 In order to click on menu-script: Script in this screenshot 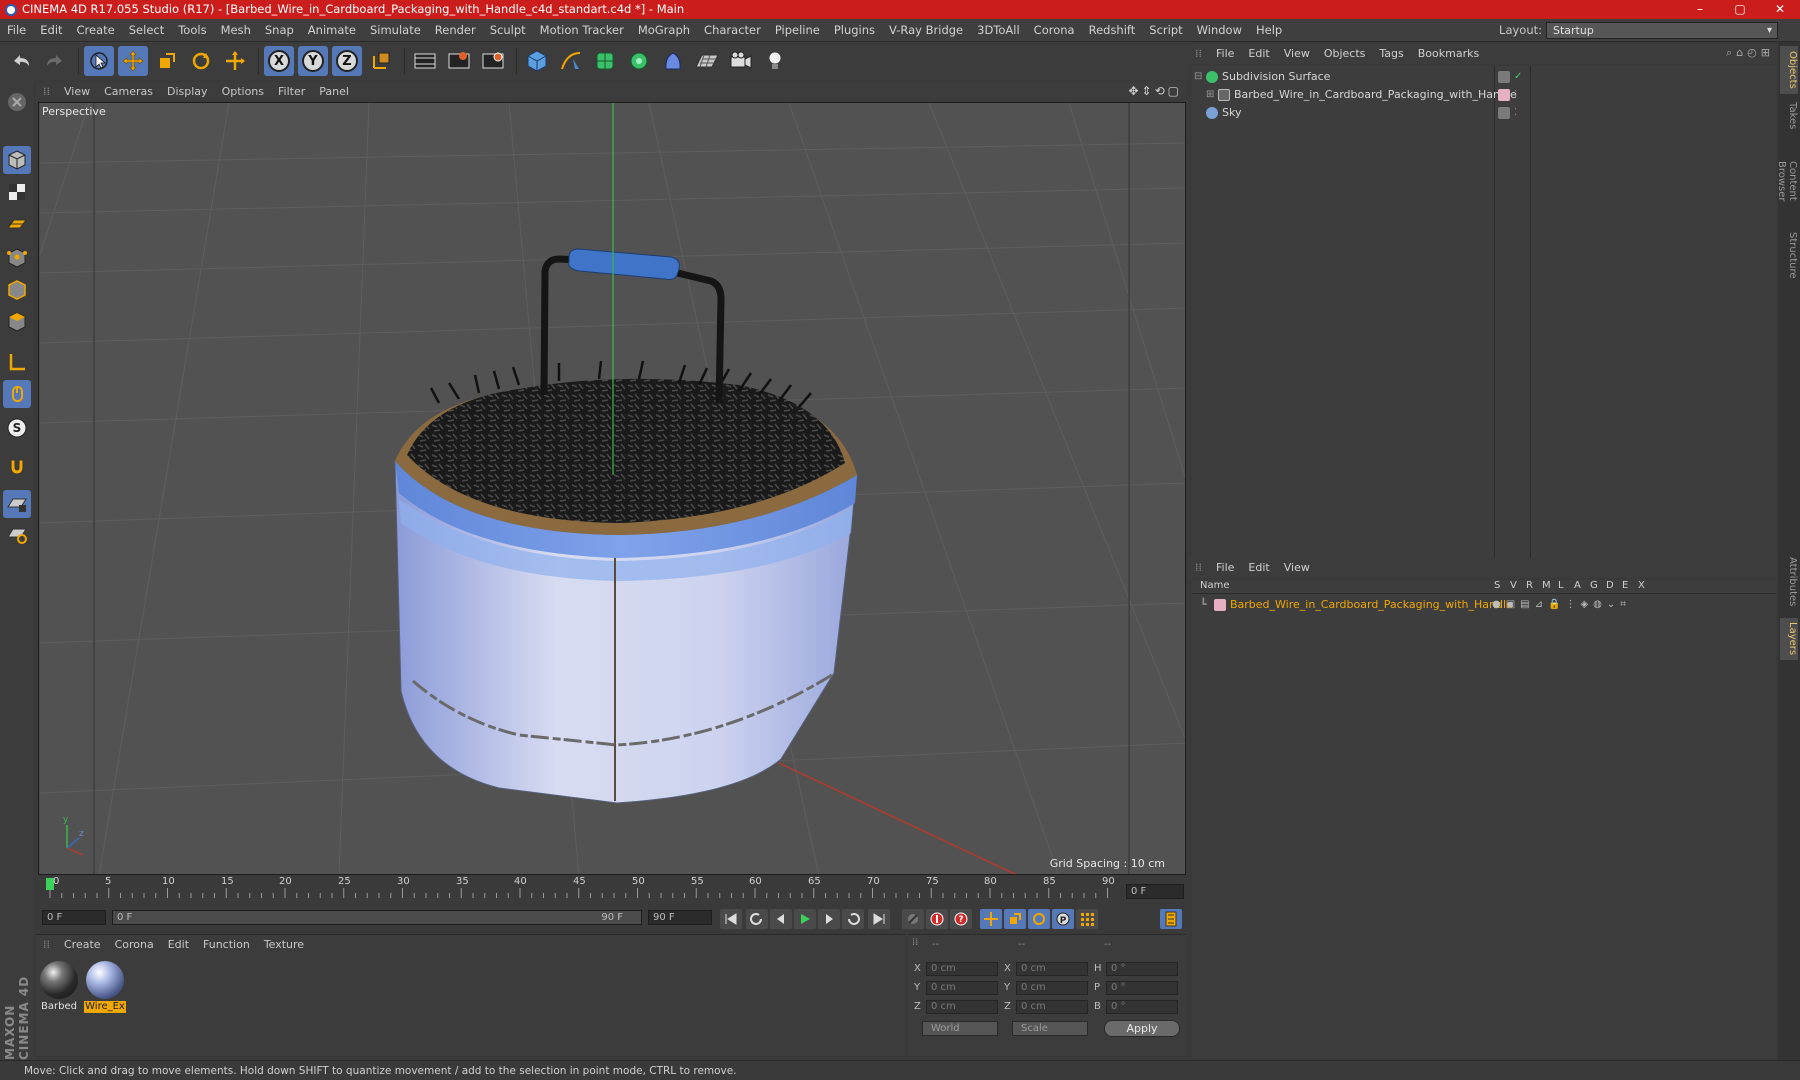, I will do `click(1165, 30)`.